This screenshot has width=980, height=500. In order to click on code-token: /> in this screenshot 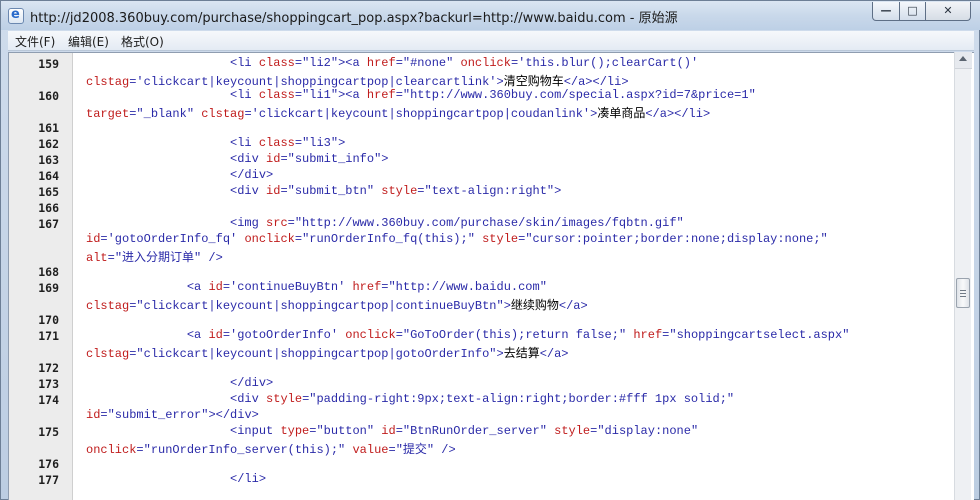, I will do `click(445, 450)`.